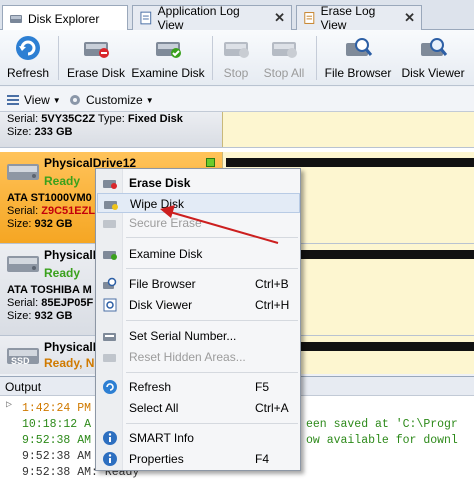  Describe the element at coordinates (49, 290) in the screenshot. I see `disk-model: ATA TOSHIBA M` at that location.